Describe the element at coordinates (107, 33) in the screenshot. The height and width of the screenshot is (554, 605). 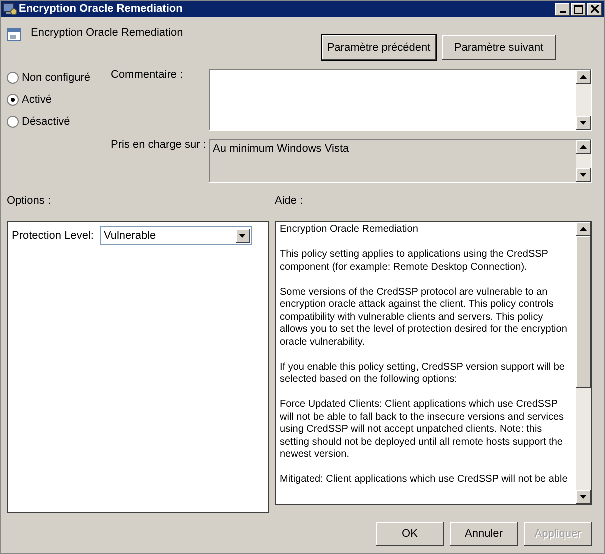
I see `policy-title: Encryption Oracle Remediation` at that location.